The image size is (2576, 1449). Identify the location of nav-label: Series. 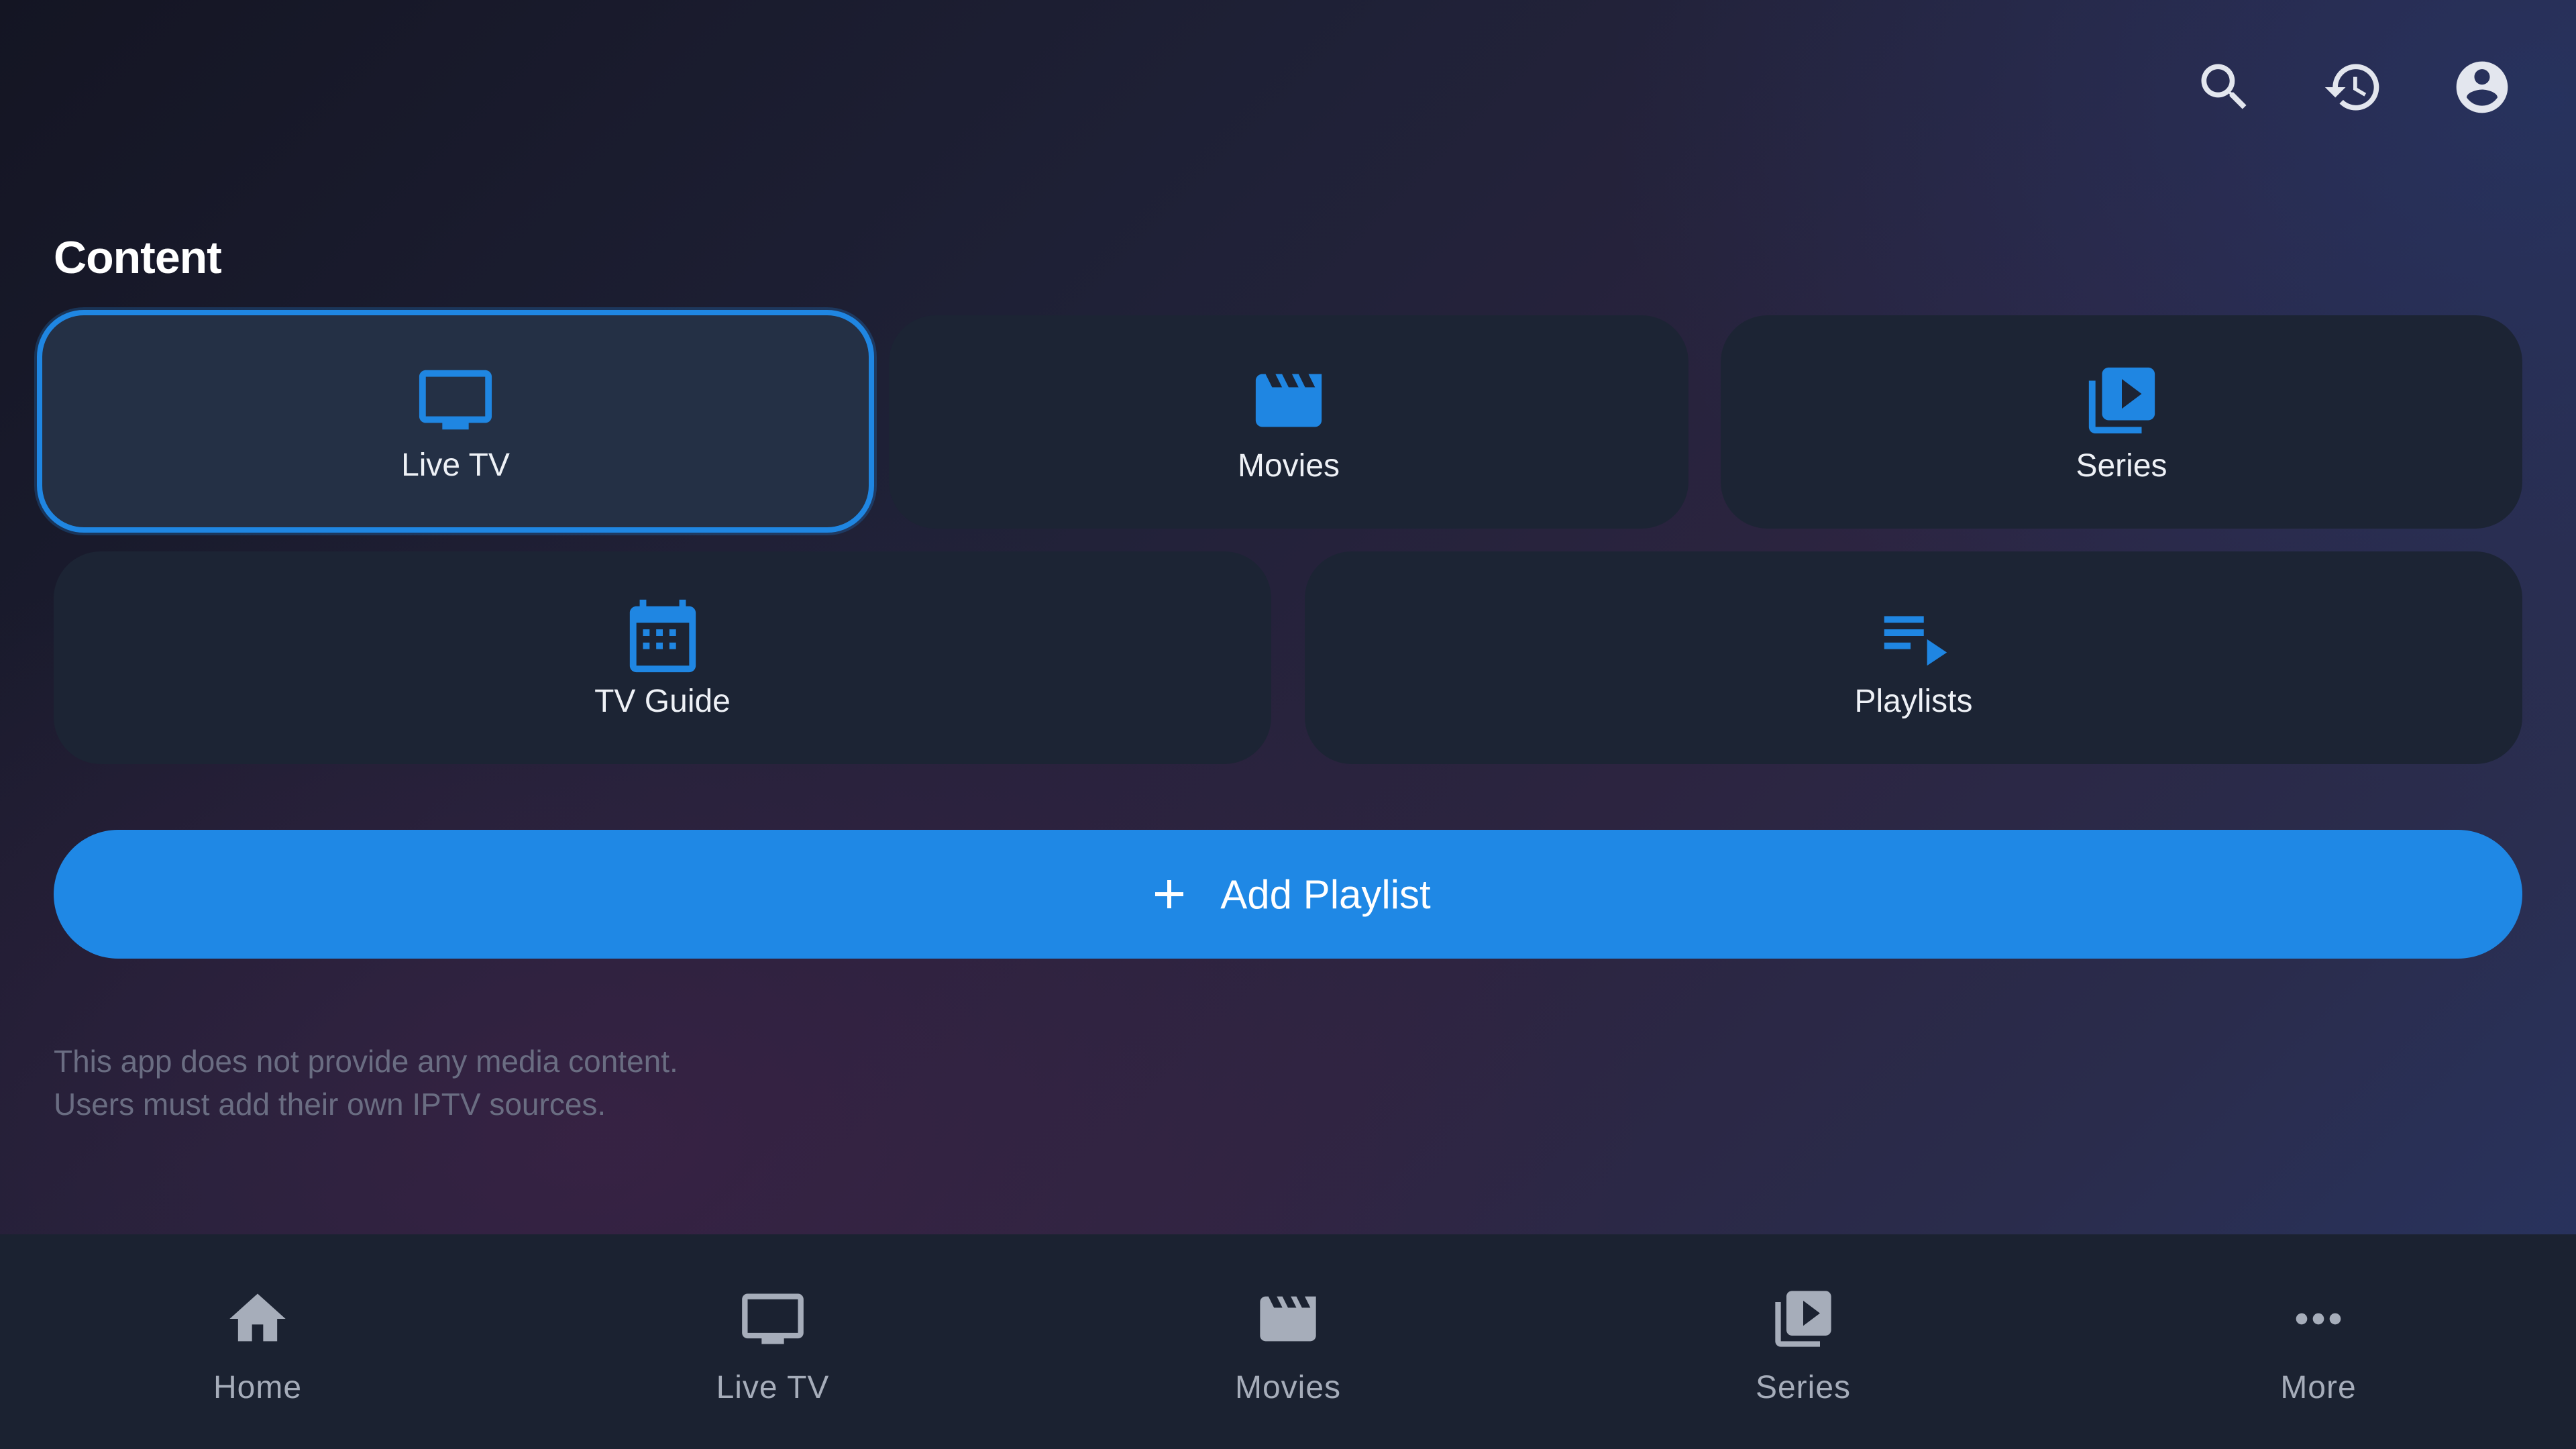
(1803, 1387).